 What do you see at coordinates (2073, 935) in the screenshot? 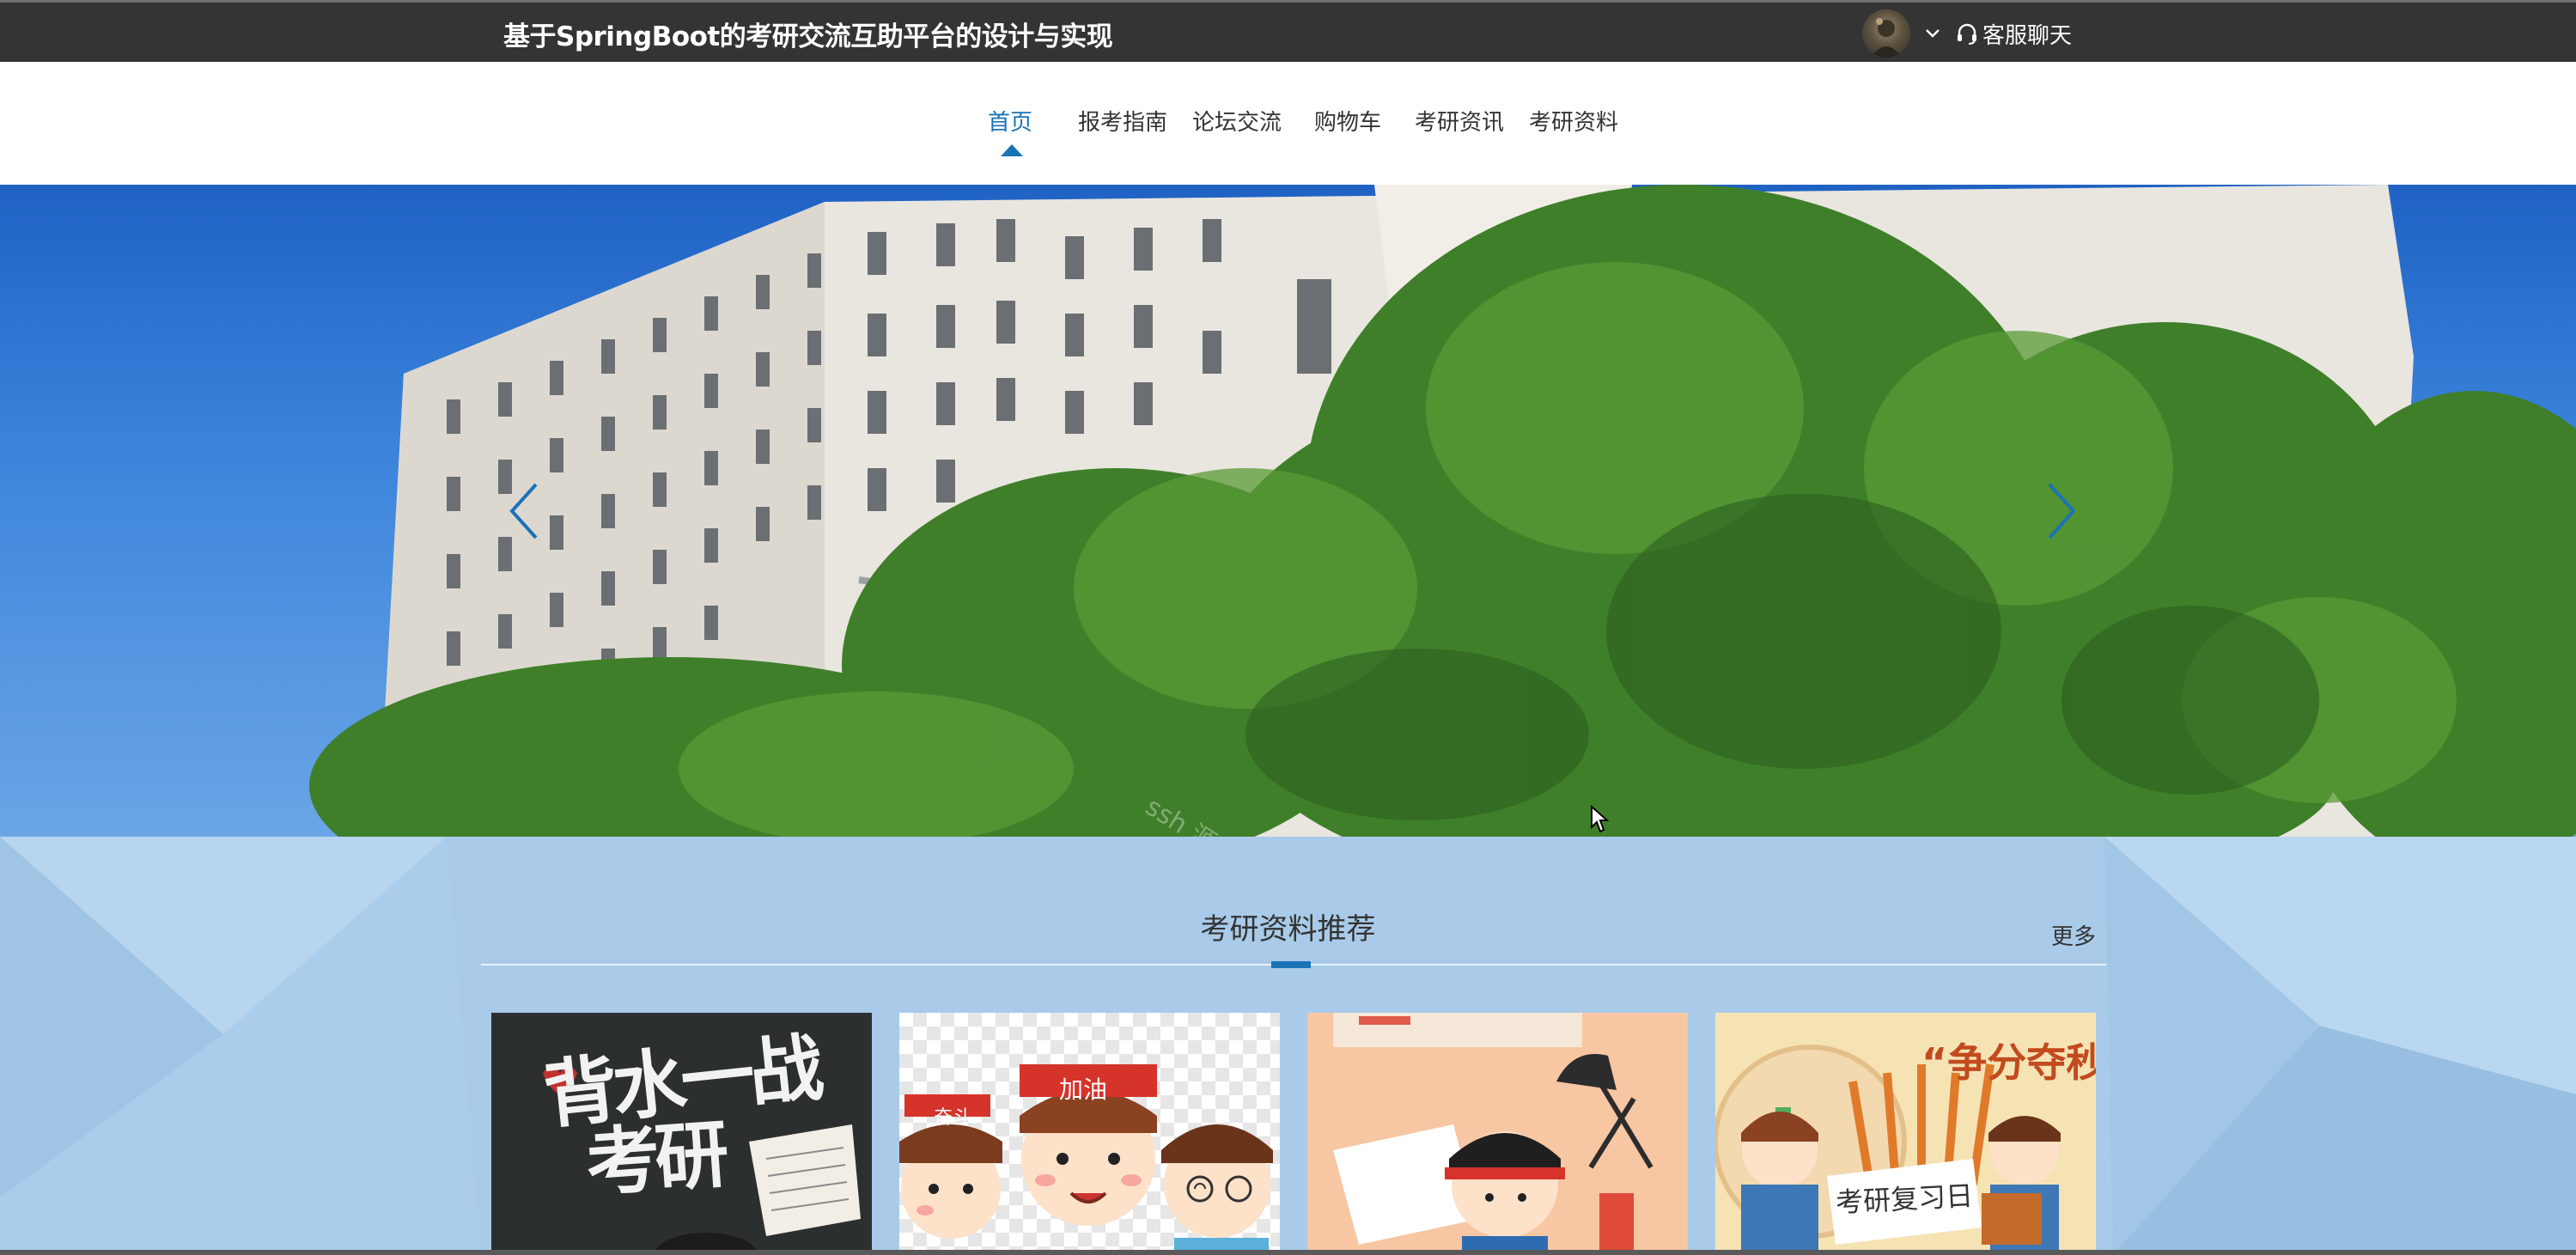
I see `more-link: 更多` at bounding box center [2073, 935].